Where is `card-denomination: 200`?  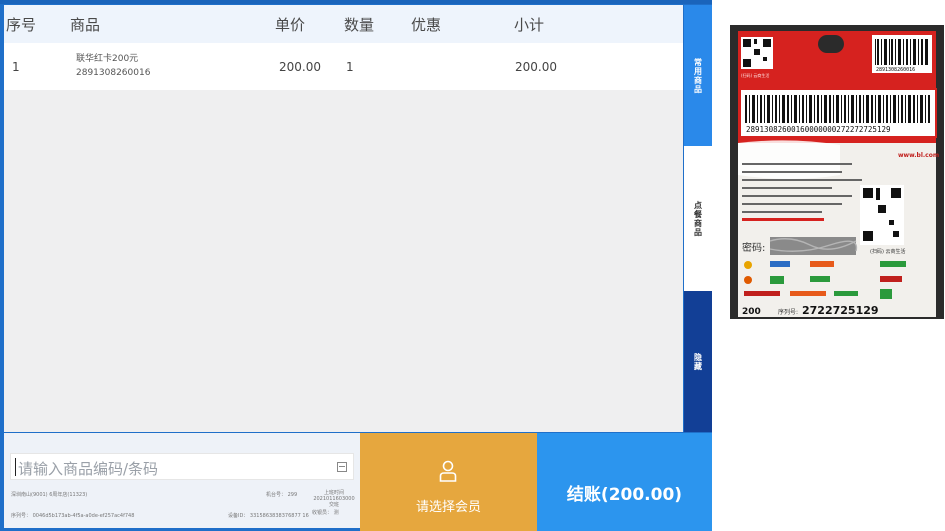 card-denomination: 200 is located at coordinates (751, 312).